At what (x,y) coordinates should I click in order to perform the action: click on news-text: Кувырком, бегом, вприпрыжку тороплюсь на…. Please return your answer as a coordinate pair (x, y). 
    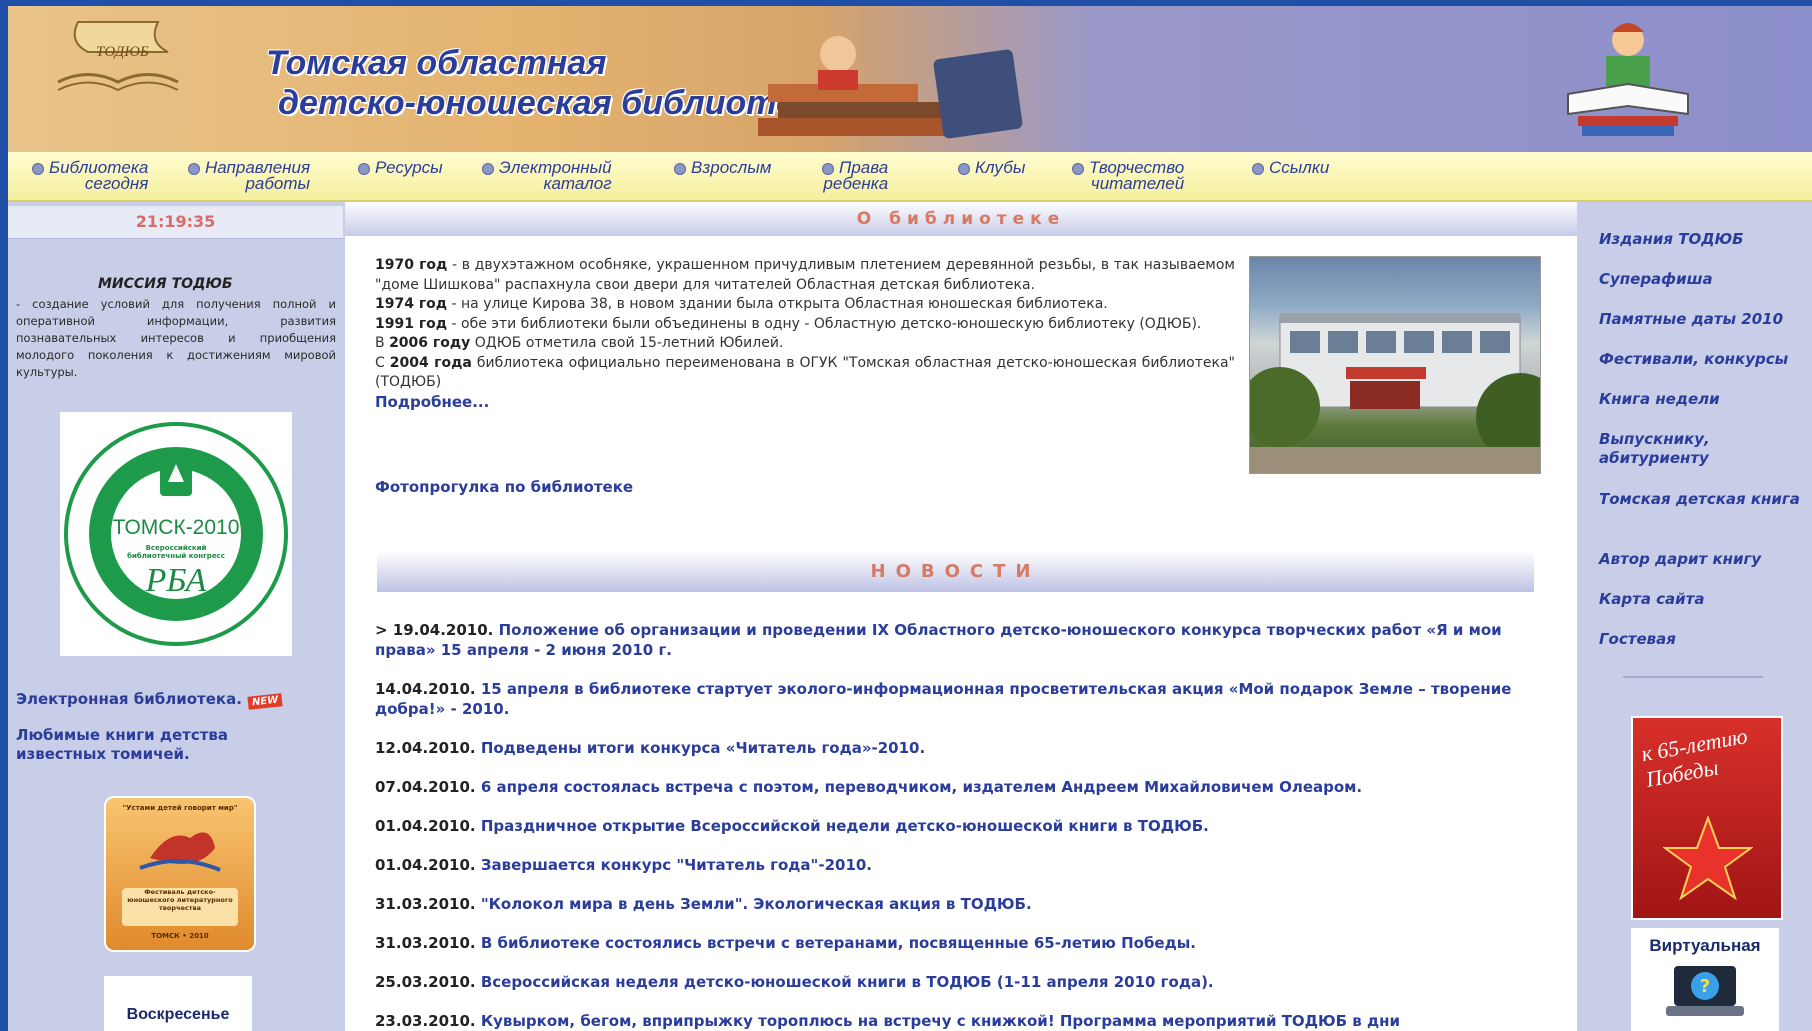
    Looking at the image, I should click on (938, 1021).